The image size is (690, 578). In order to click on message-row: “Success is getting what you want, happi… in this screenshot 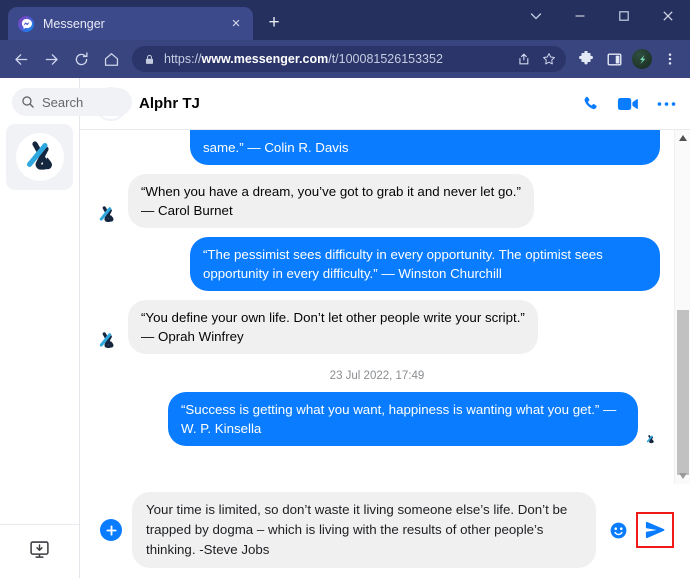, I will do `click(377, 419)`.